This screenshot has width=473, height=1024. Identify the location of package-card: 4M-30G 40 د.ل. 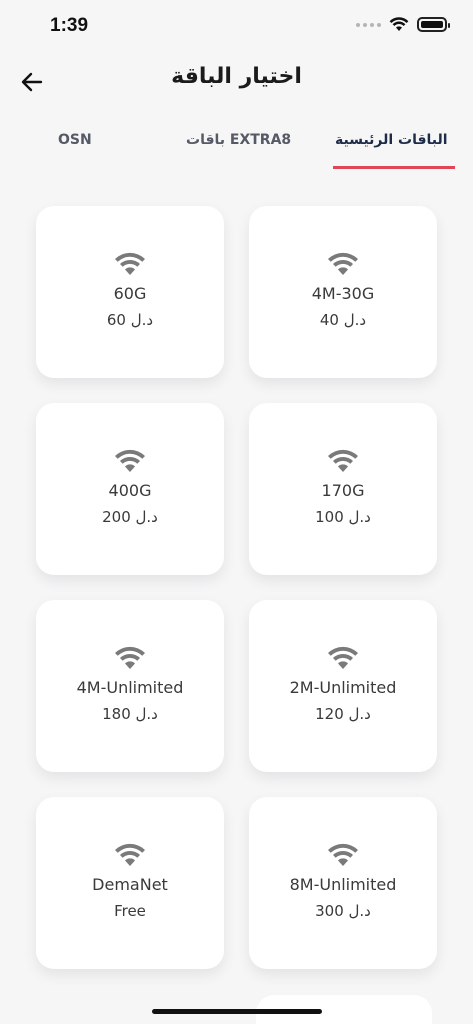
(343, 292).